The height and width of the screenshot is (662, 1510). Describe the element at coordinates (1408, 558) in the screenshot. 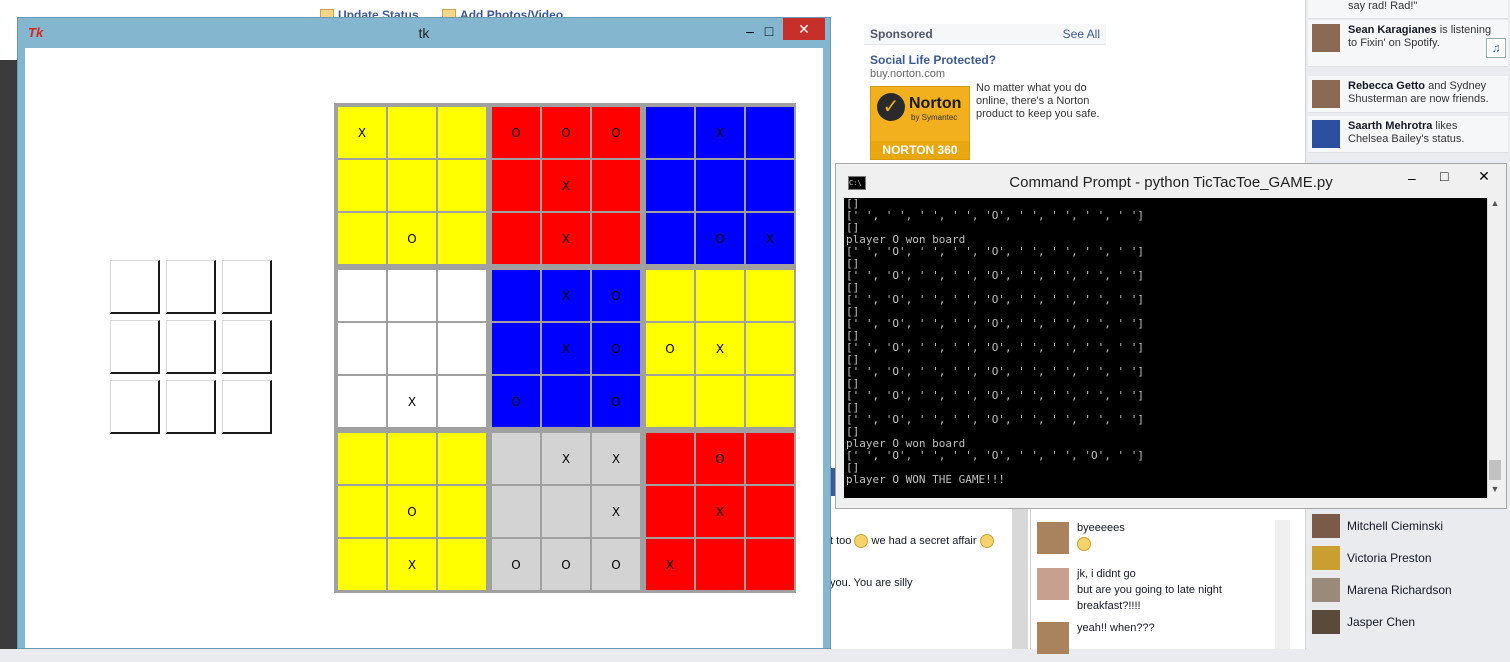

I see `chat-contact: Victoria Preston` at that location.